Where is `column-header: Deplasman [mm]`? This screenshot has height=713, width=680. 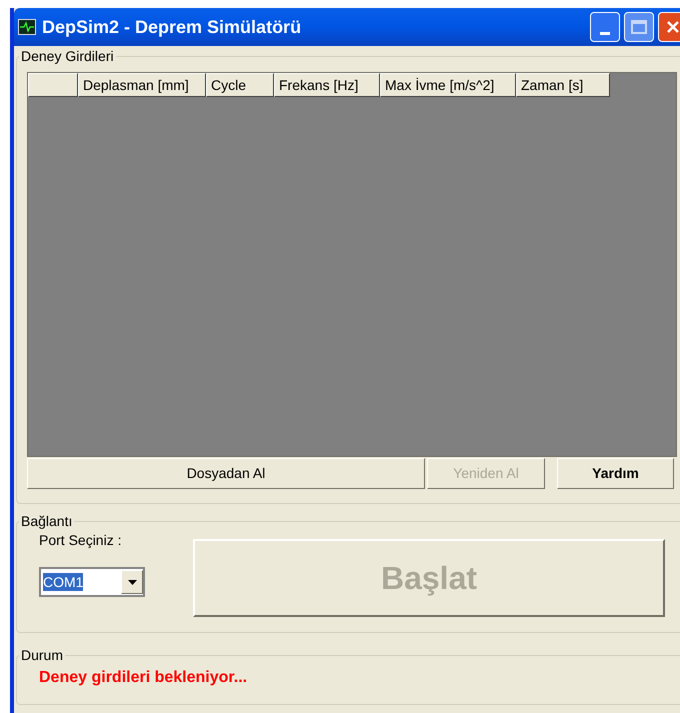
column-header: Deplasman [mm] is located at coordinates (142, 85).